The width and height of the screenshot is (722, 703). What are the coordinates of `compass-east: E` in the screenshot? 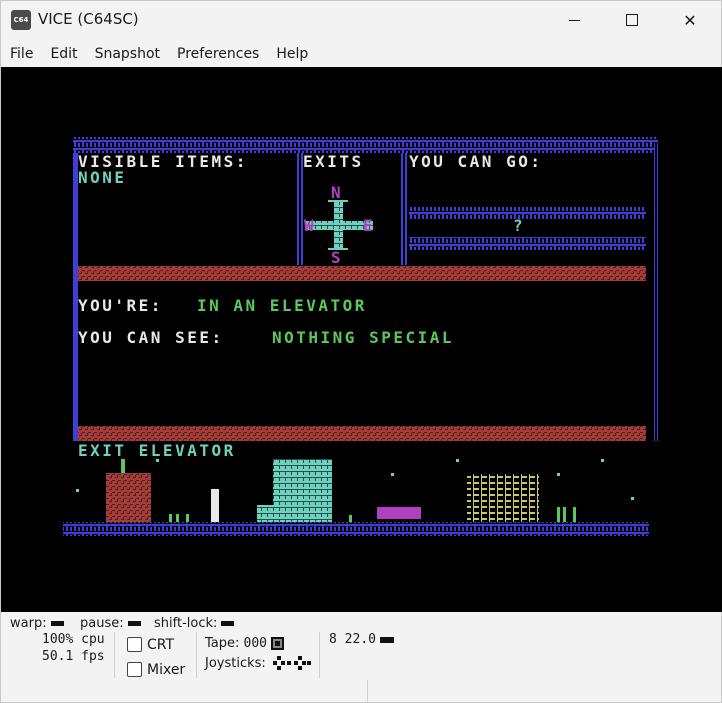 It's located at (369, 225).